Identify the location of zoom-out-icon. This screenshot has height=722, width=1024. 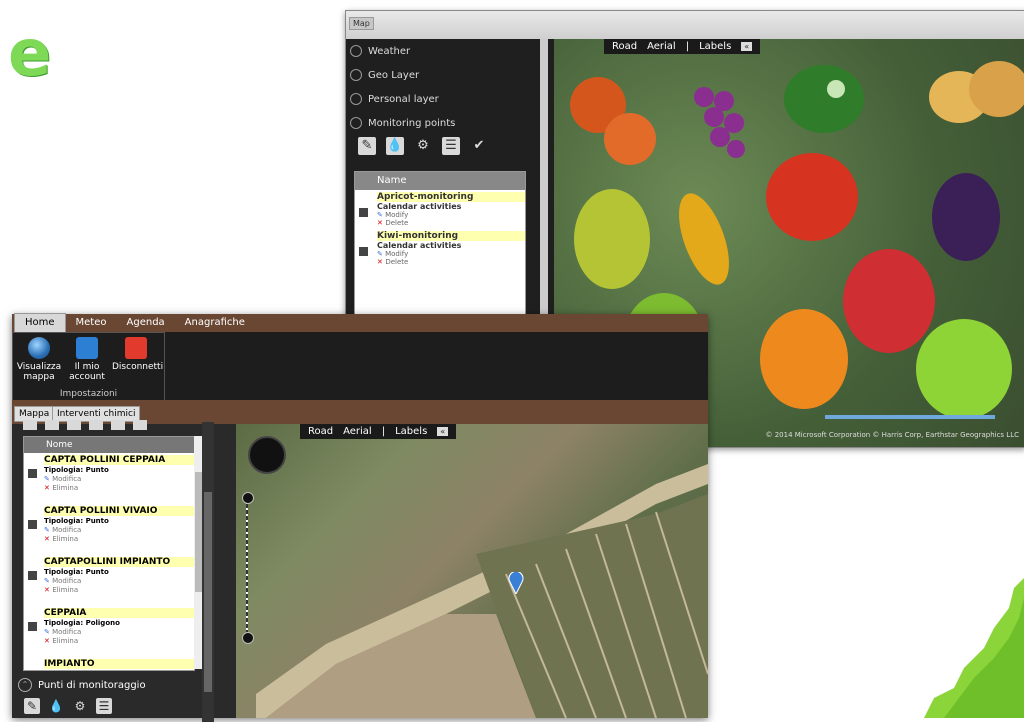
(248, 638).